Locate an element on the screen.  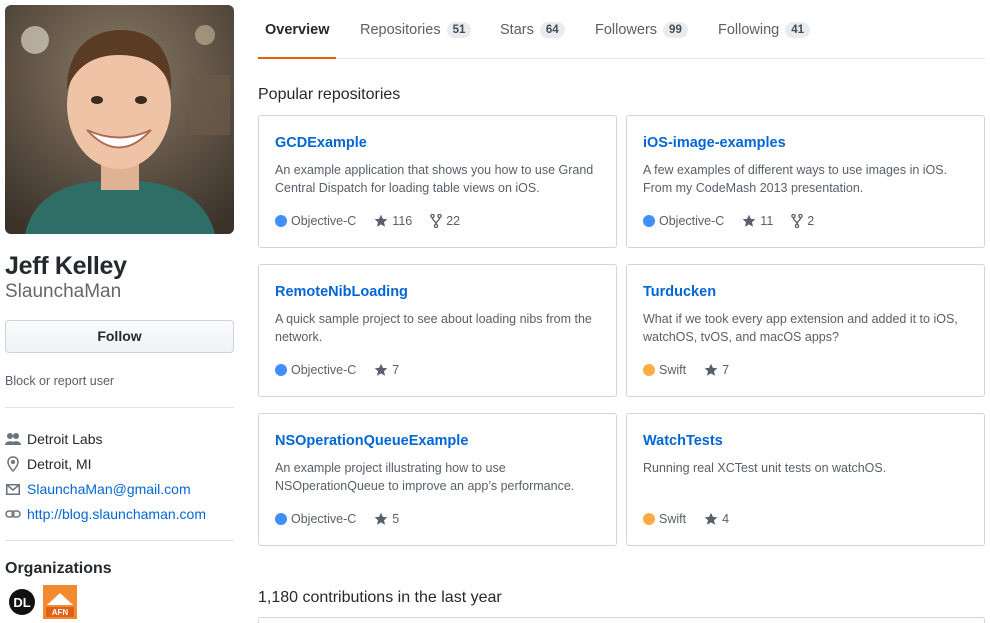
follow-button: Follow is located at coordinates (119, 336).